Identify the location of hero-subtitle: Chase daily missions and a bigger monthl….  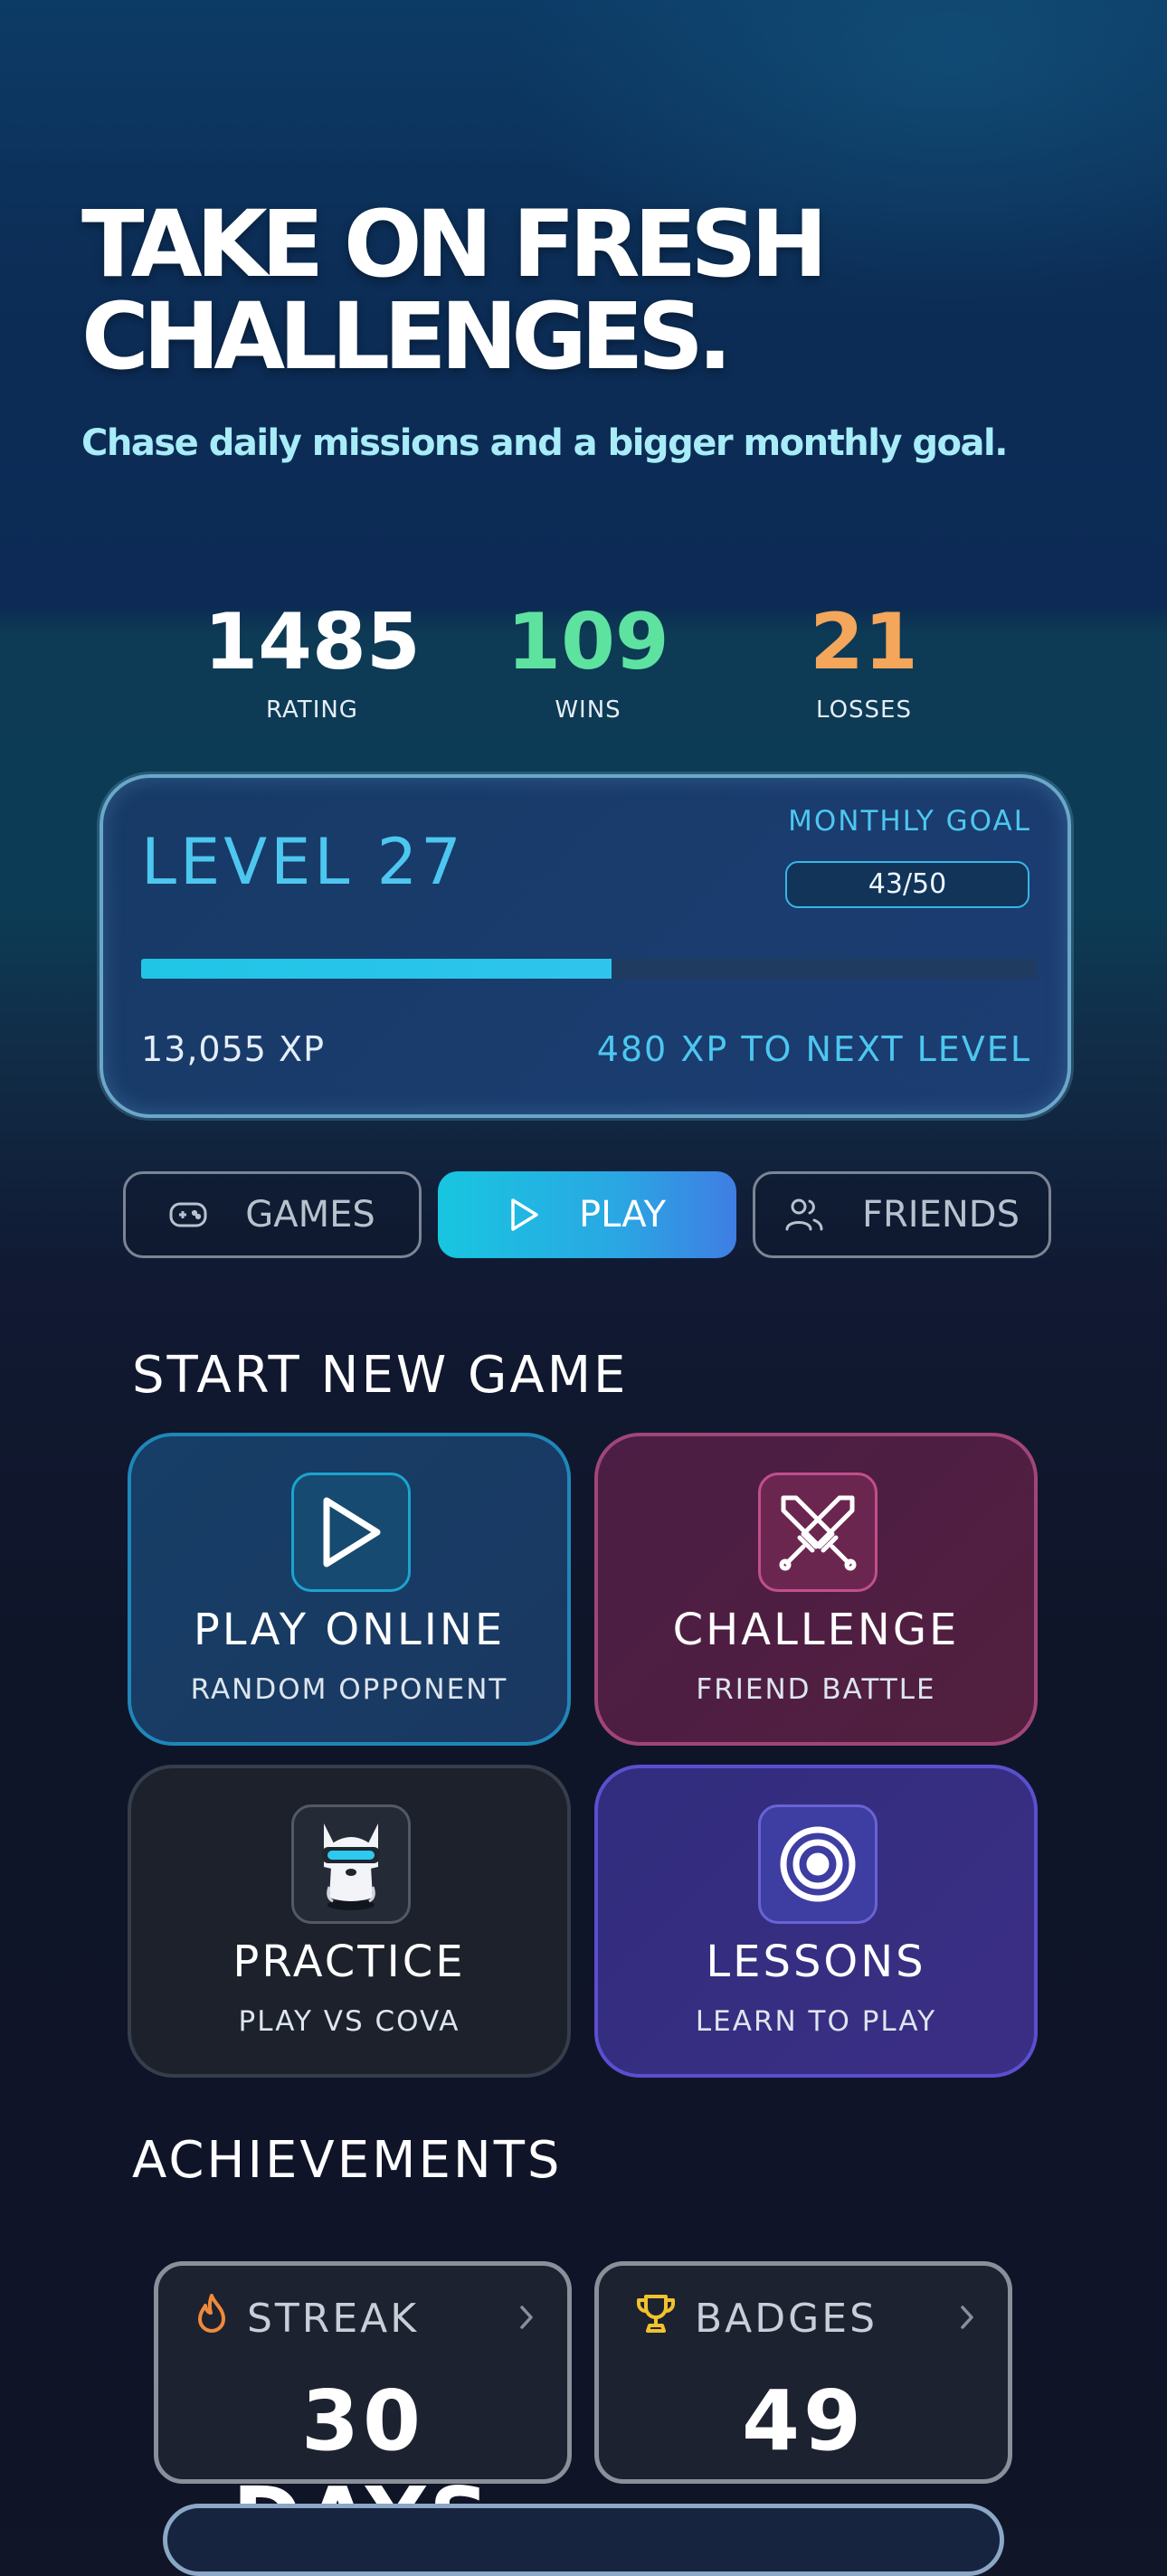
(544, 443).